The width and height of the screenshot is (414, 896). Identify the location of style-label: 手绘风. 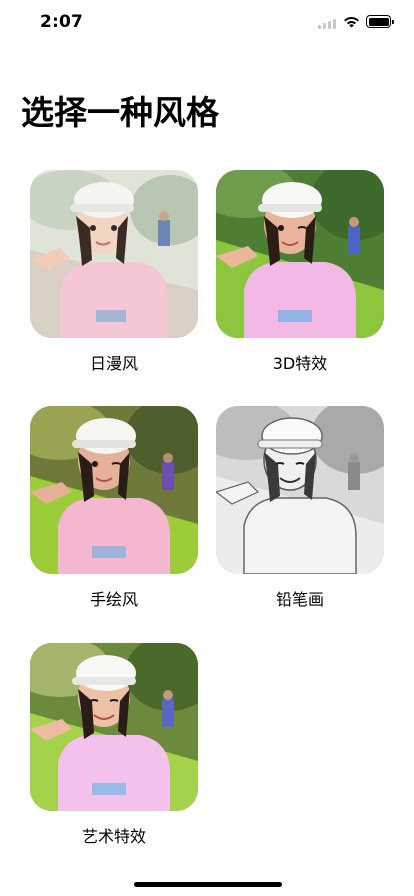
(113, 599).